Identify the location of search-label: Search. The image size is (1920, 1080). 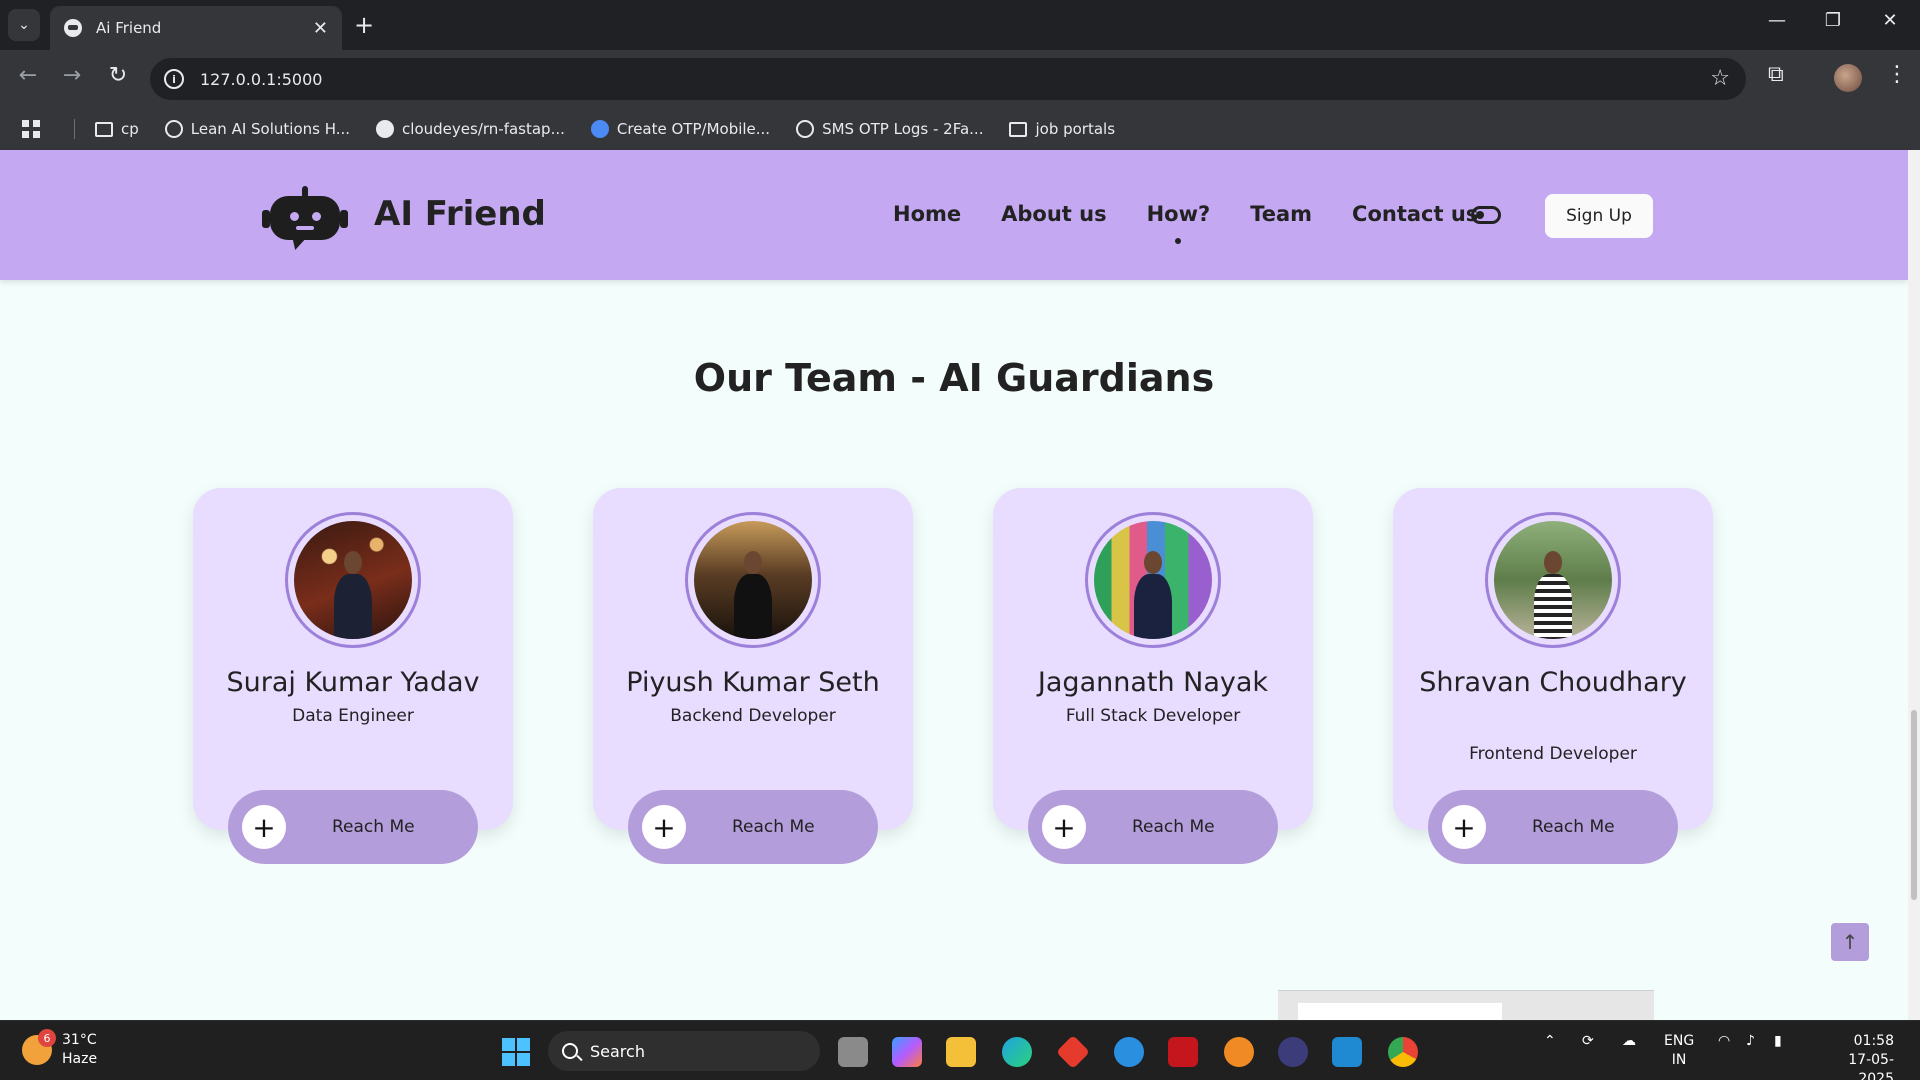
(617, 1051).